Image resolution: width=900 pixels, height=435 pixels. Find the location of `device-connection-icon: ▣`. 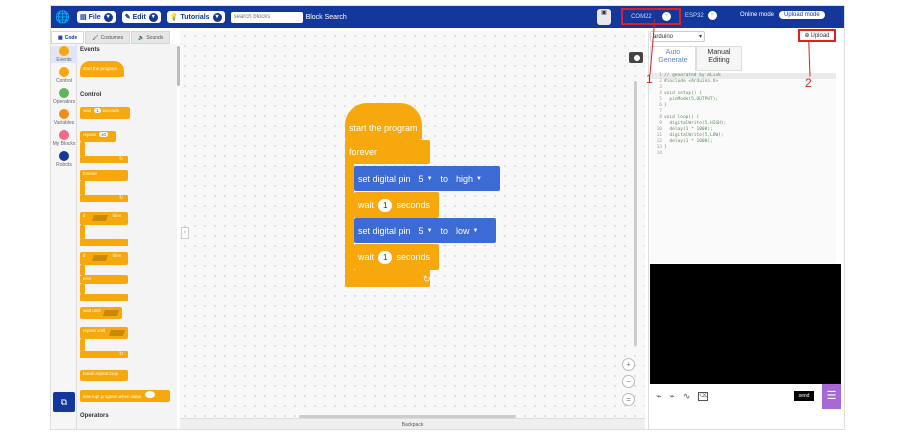

device-connection-icon: ▣ is located at coordinates (604, 17).